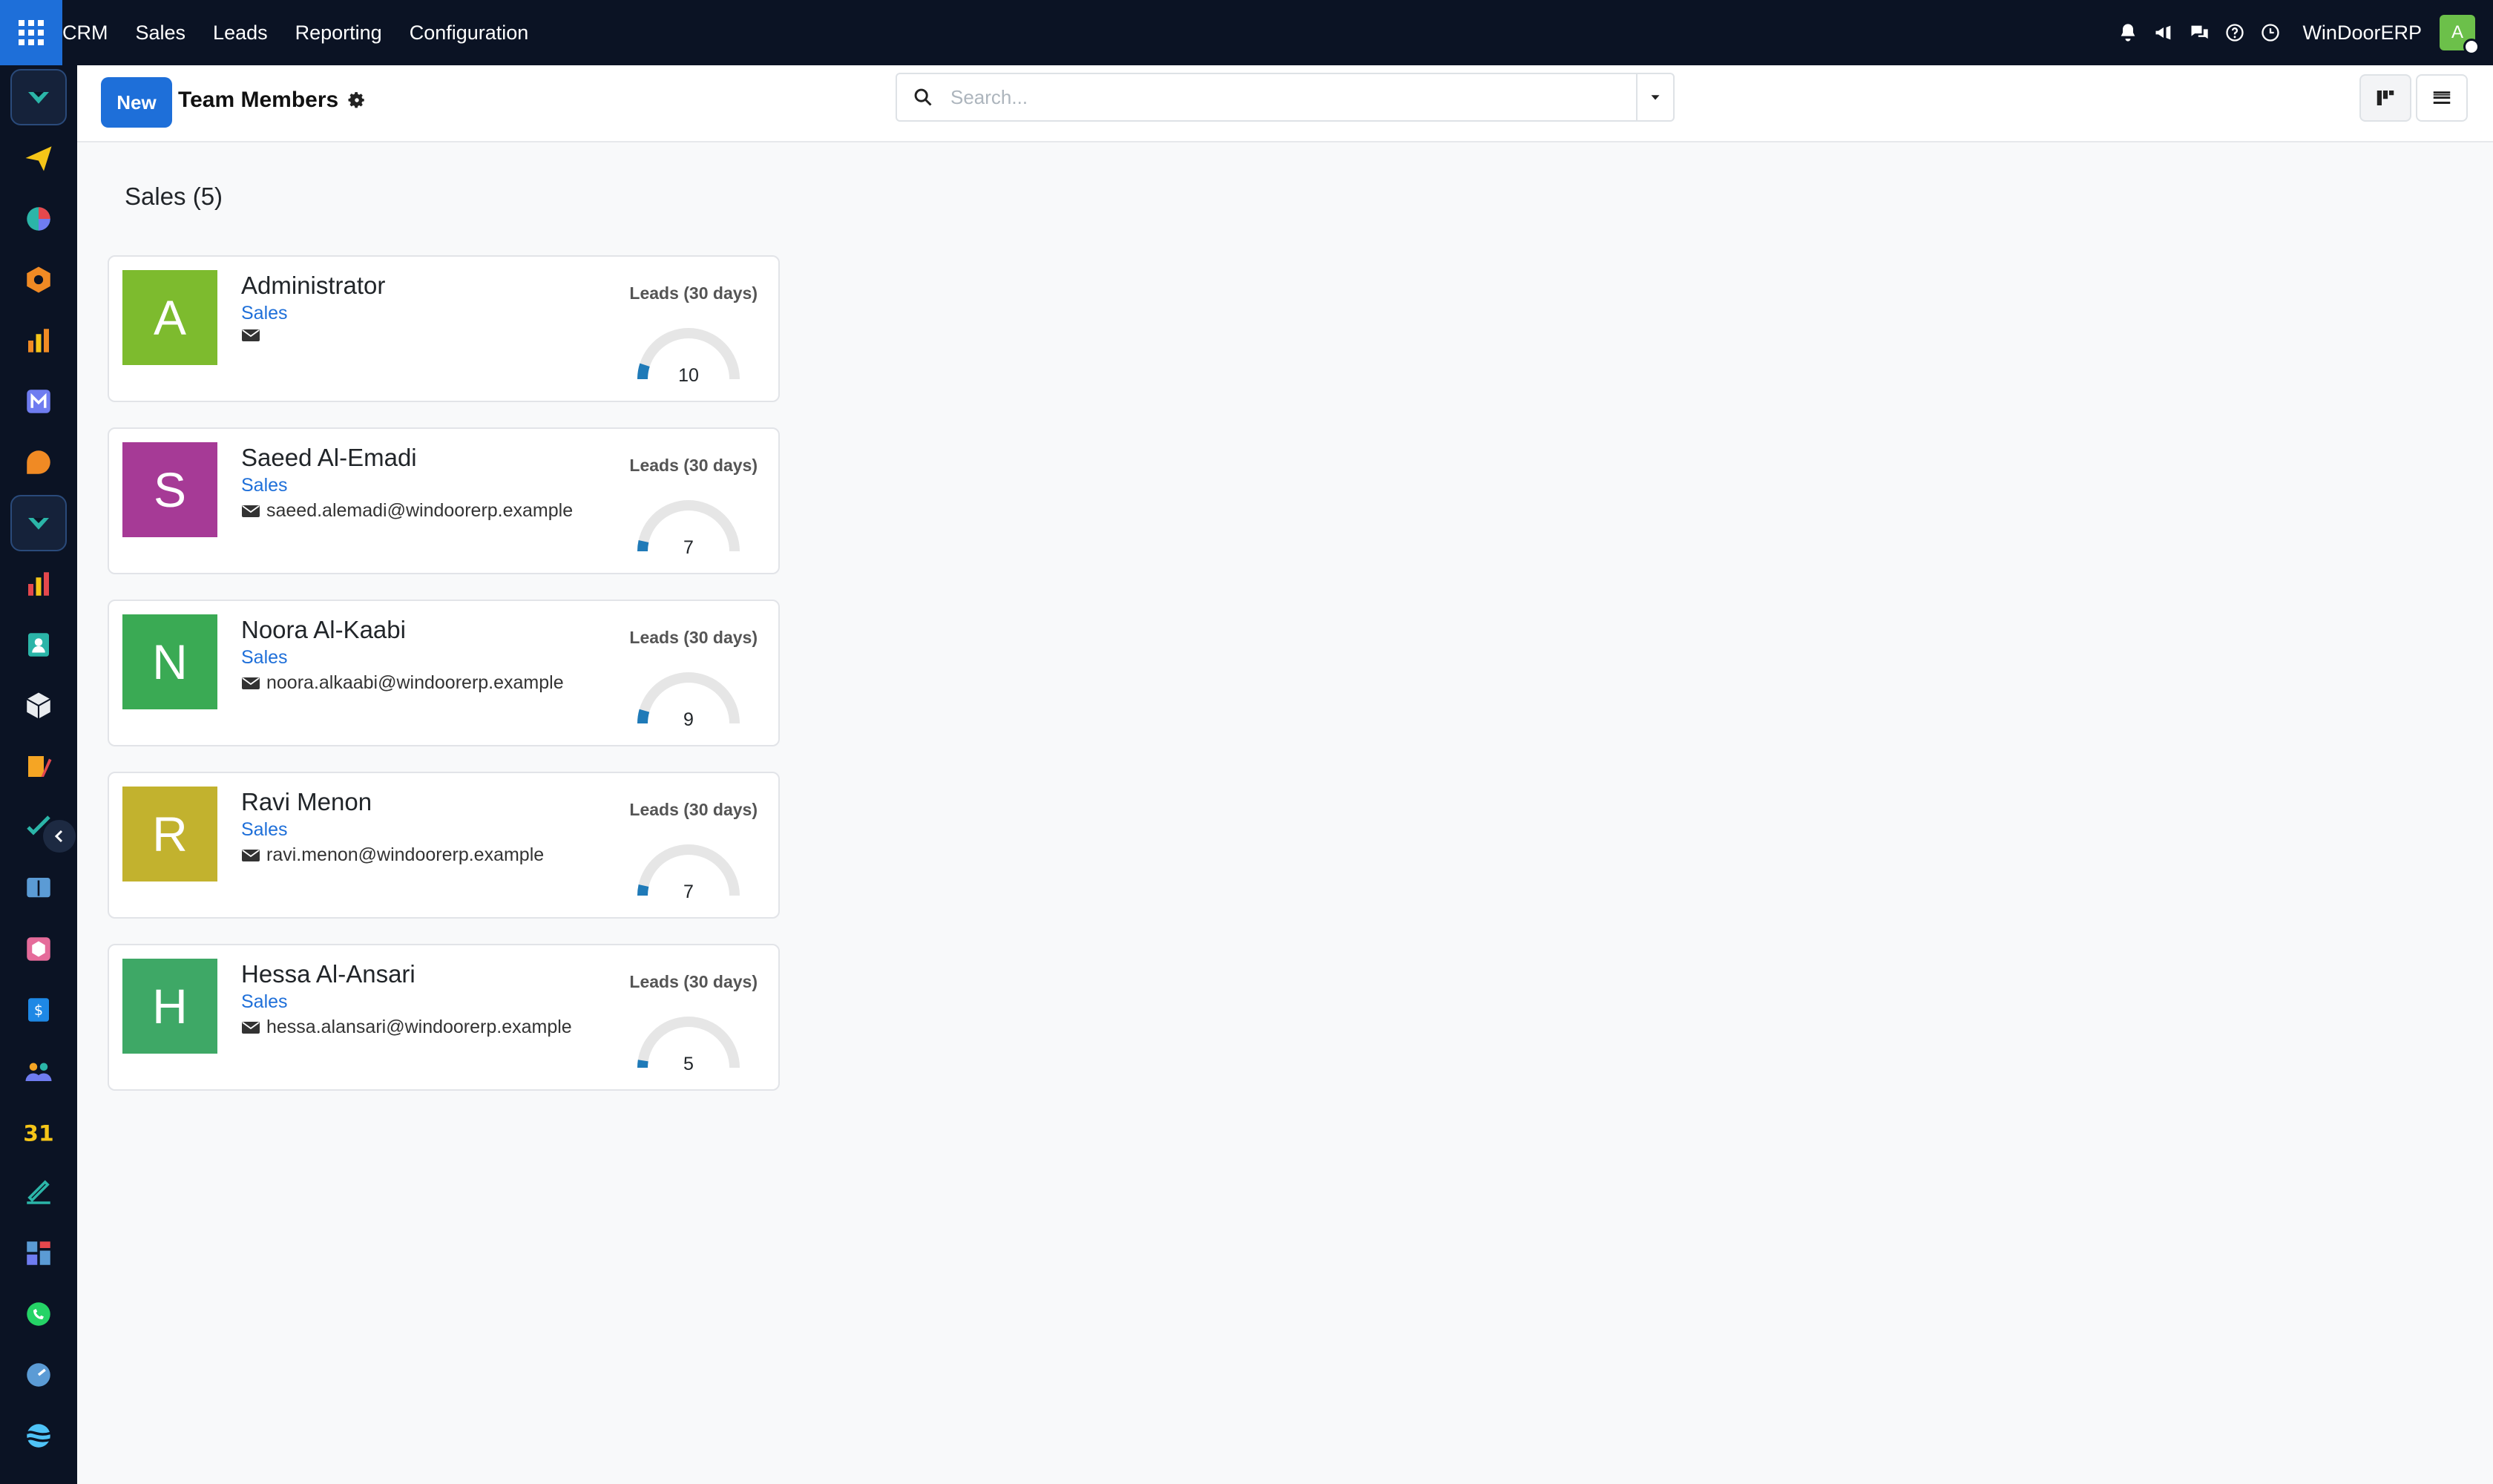 Image resolution: width=2493 pixels, height=1484 pixels. Describe the element at coordinates (923, 97) in the screenshot. I see `search-icon` at that location.